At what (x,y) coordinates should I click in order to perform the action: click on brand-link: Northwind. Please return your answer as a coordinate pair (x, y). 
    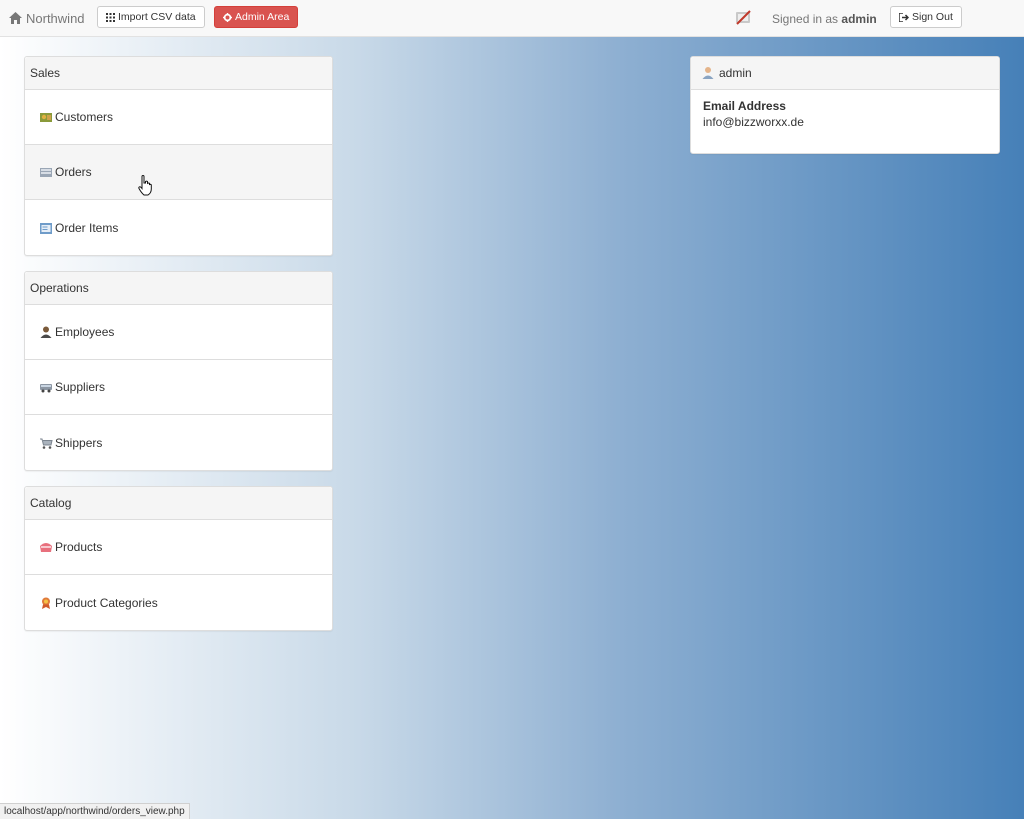
    Looking at the image, I should click on (47, 18).